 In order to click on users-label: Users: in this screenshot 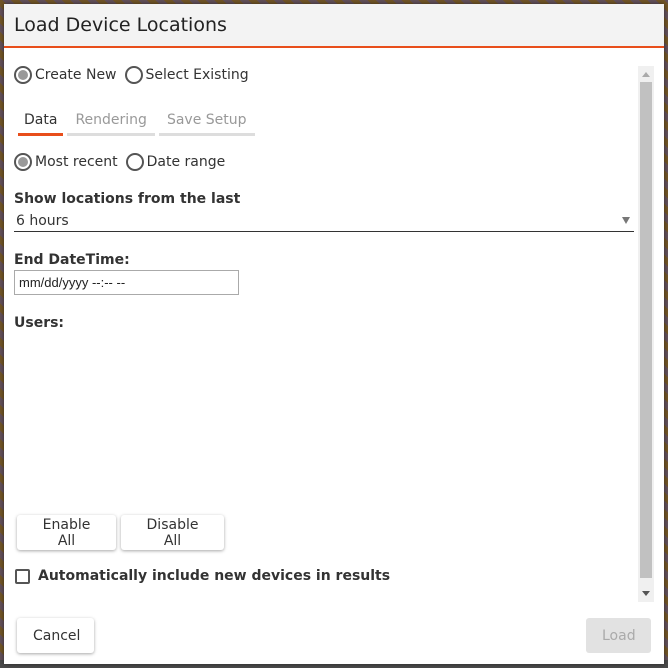, I will do `click(39, 323)`.